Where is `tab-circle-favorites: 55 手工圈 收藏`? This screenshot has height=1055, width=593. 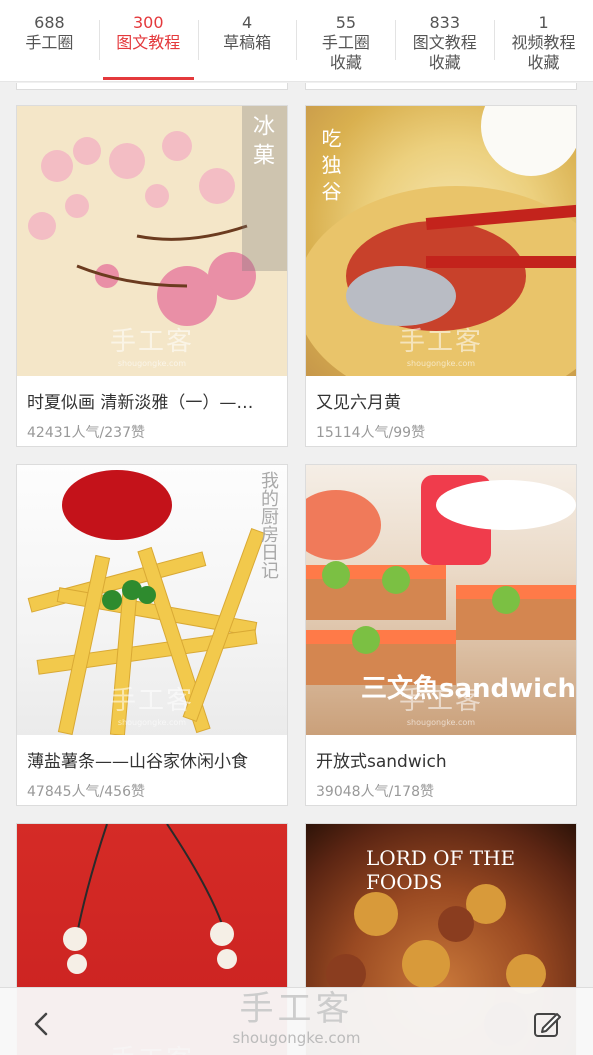
tab-circle-favorites: 55 手工圈 收藏 is located at coordinates (345, 40).